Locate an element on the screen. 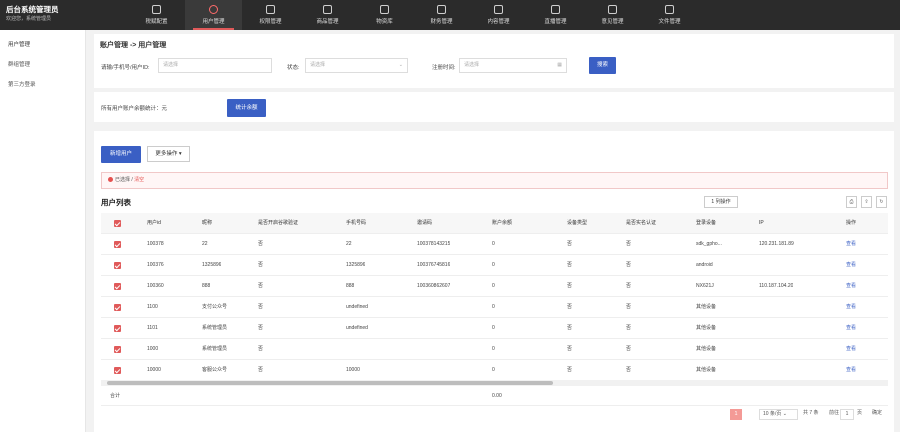 The image size is (900, 432). print-icon: ⎙ is located at coordinates (851, 202).